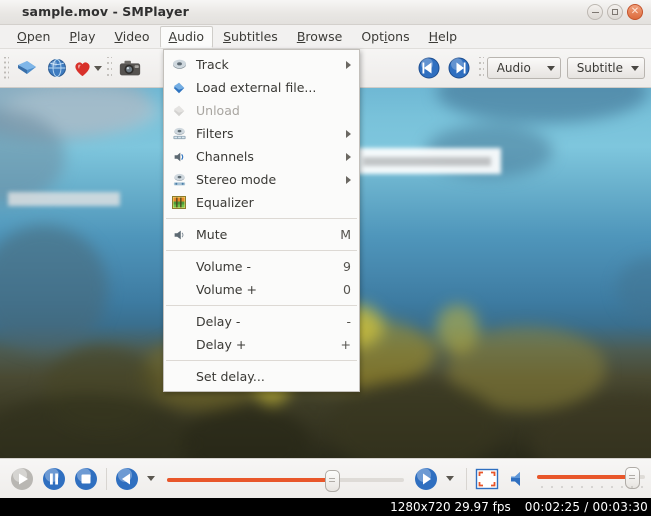  I want to click on mute-icon, so click(179, 235).